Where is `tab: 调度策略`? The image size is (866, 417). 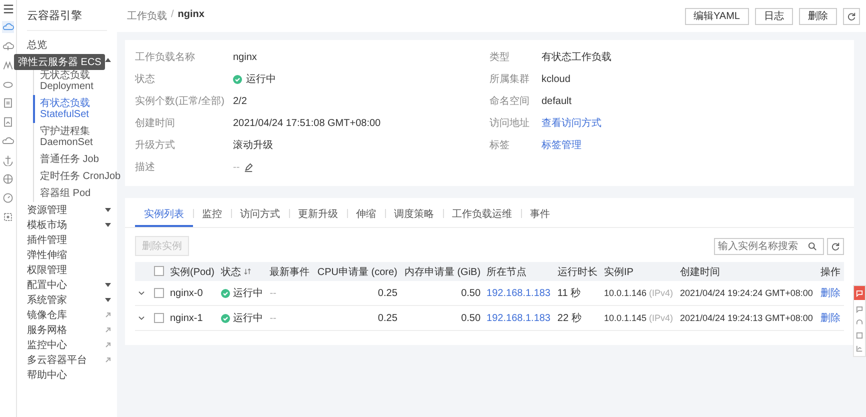
tab: 调度策略 is located at coordinates (414, 215).